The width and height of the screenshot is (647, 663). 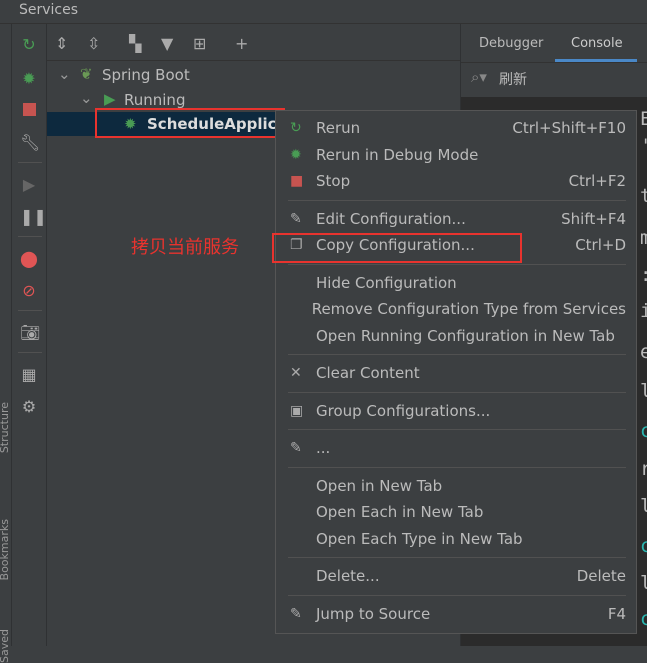 I want to click on console-text: E, so click(x=643, y=119).